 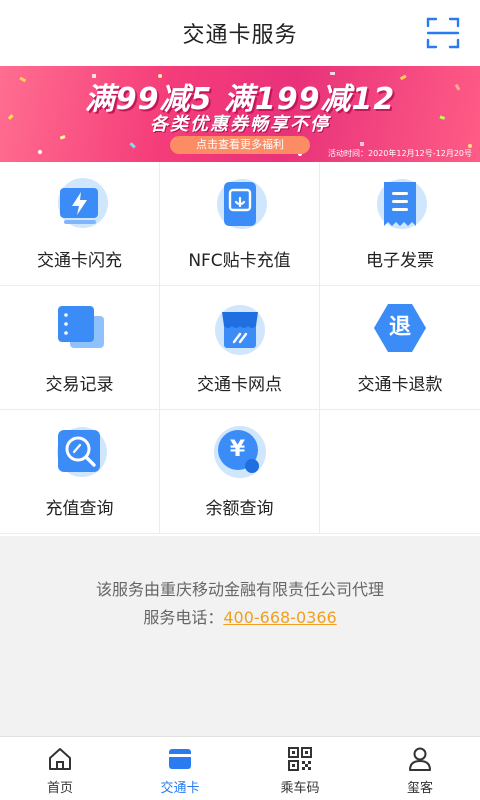 I want to click on service-nfc-recharge: NFC贴卡充值, so click(x=240, y=224).